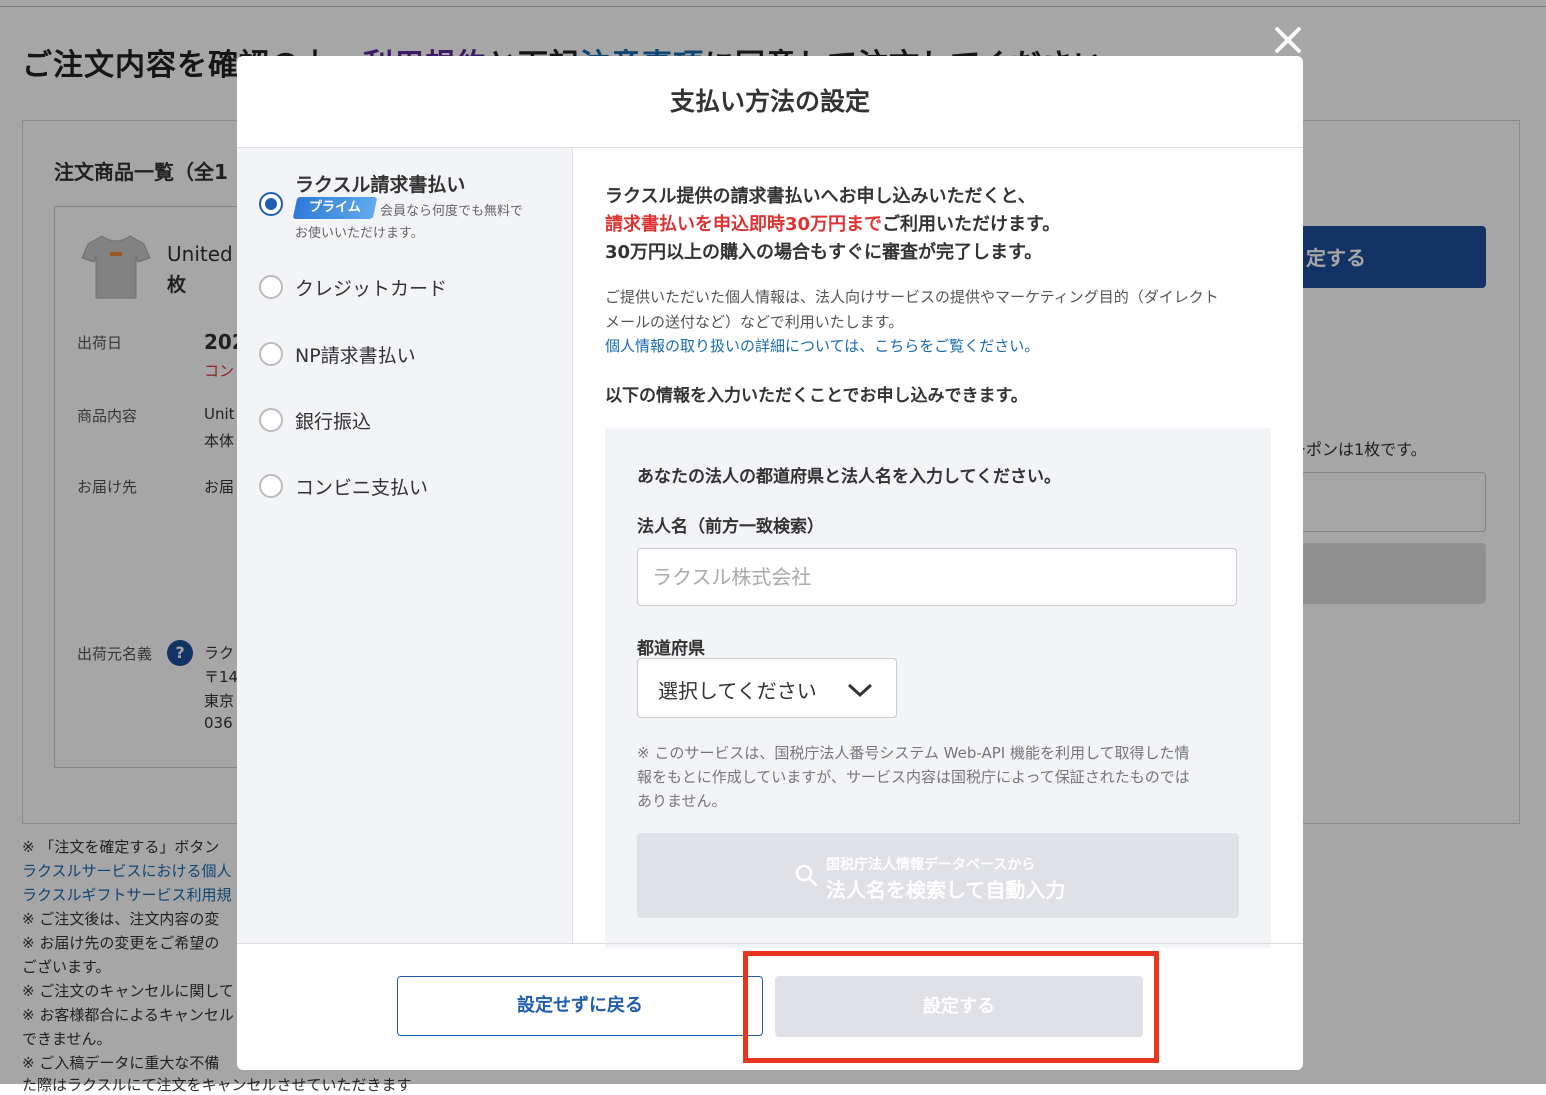  Describe the element at coordinates (822, 345) in the screenshot. I see `privacy-details-link: 個人情報の取り扱いの詳細については、こちらをご覧ください。` at that location.